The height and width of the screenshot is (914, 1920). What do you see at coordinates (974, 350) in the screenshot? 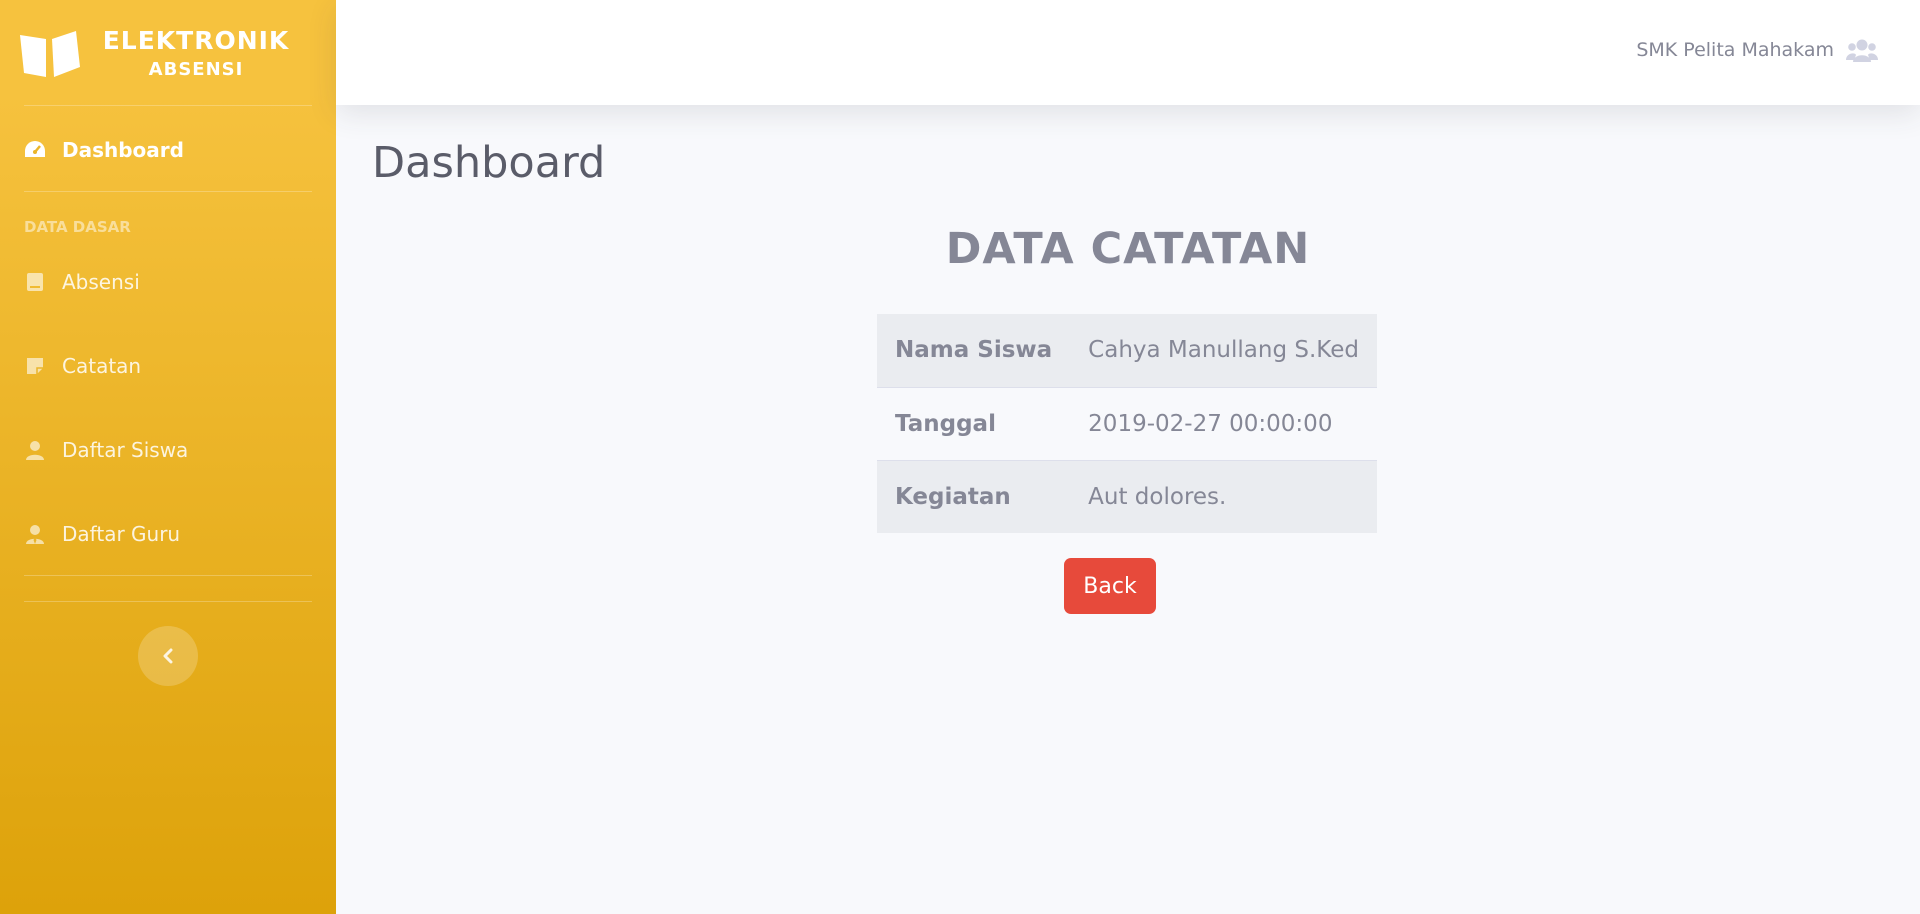
I see `row-key: Nama Siswa` at bounding box center [974, 350].